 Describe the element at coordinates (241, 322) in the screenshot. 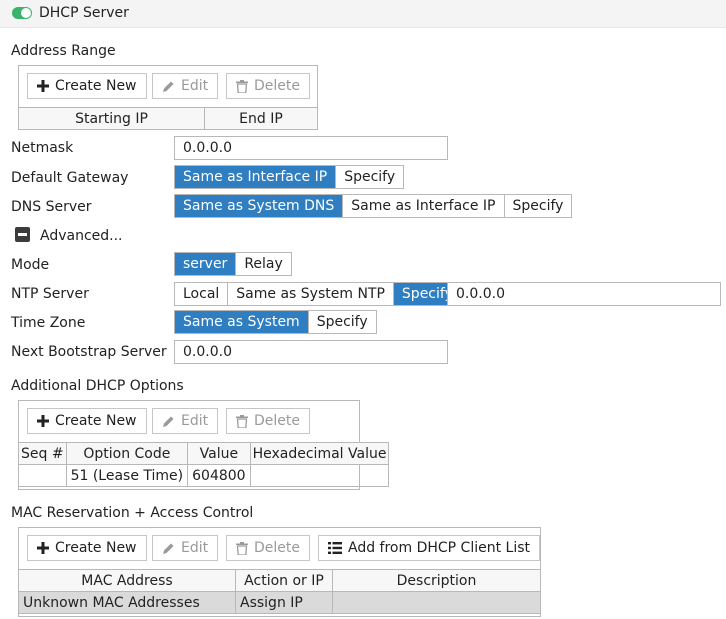

I see `time-zone-option-system: Same as System` at that location.